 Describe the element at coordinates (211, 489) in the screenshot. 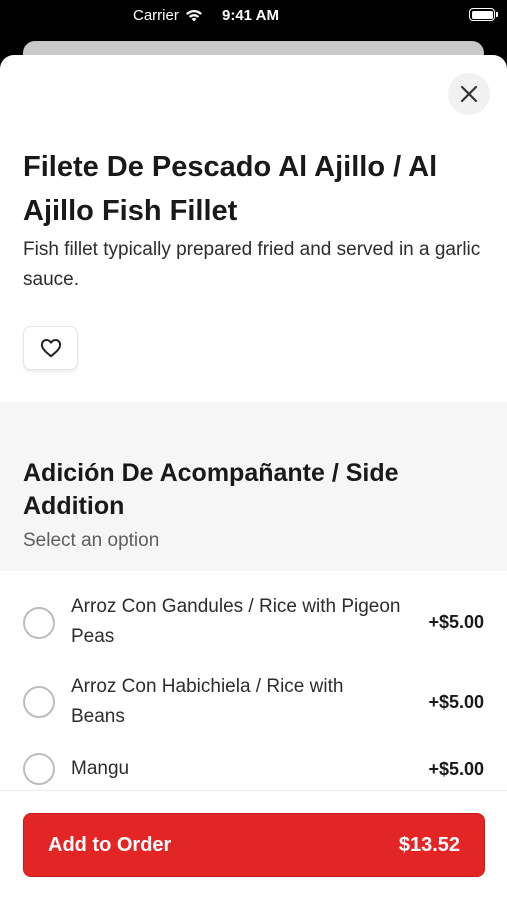

I see `modifier-group-title: Adición De Acompañante / Side Addition` at that location.